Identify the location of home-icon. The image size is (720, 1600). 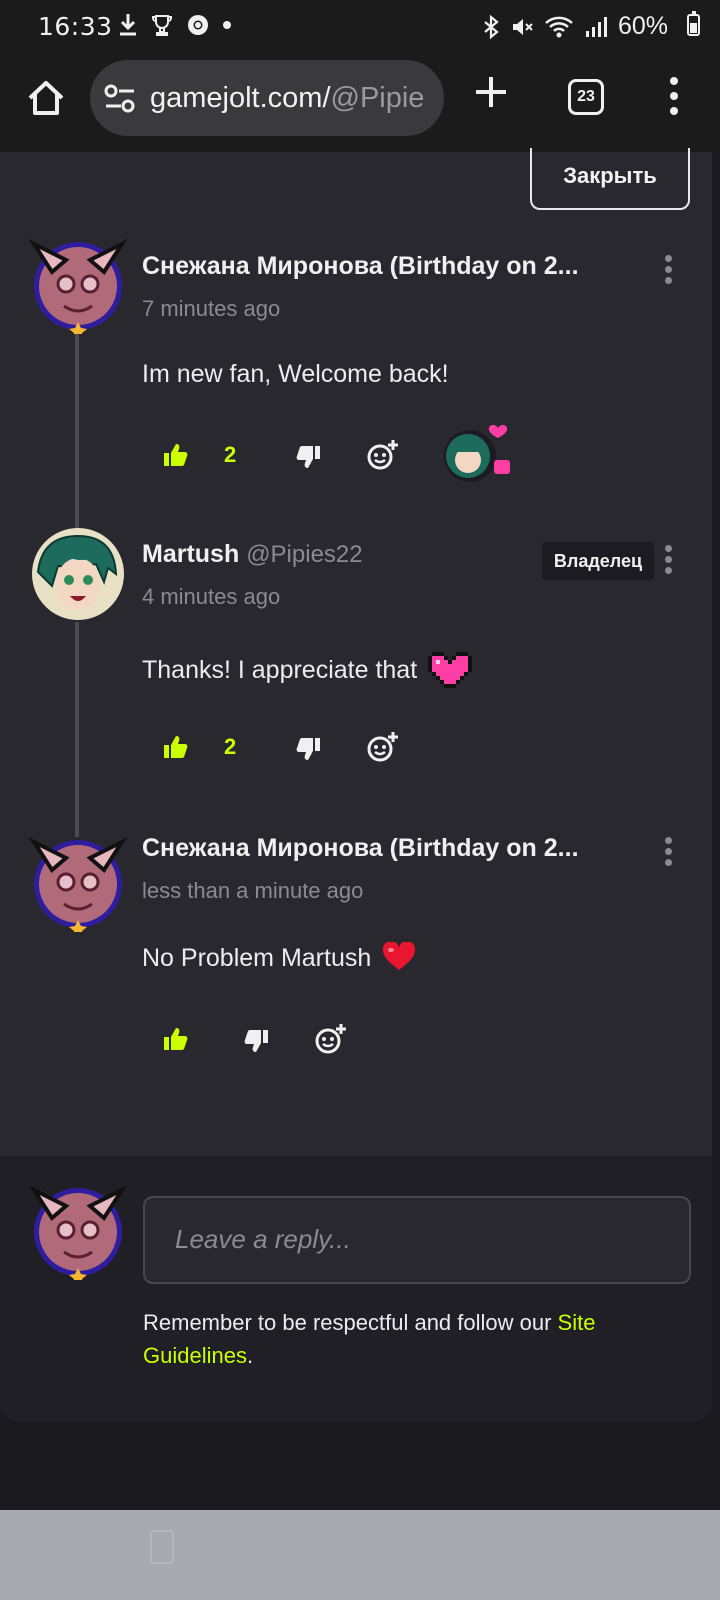
(46, 98).